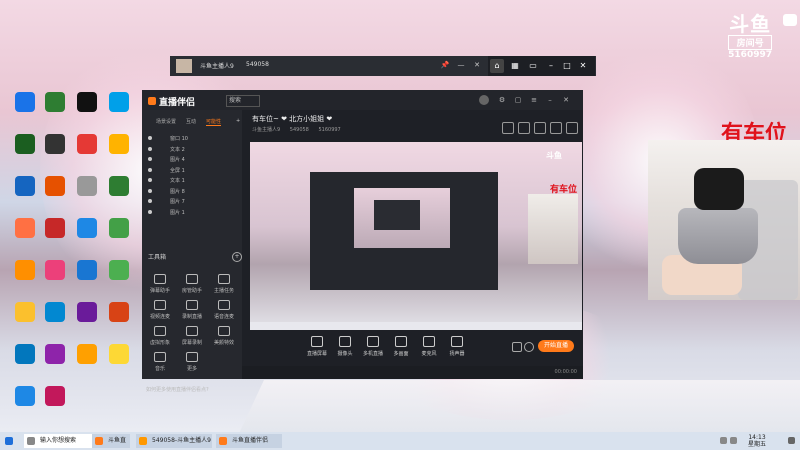  What do you see at coordinates (238, 121) in the screenshot?
I see `add-icon: +` at bounding box center [238, 121].